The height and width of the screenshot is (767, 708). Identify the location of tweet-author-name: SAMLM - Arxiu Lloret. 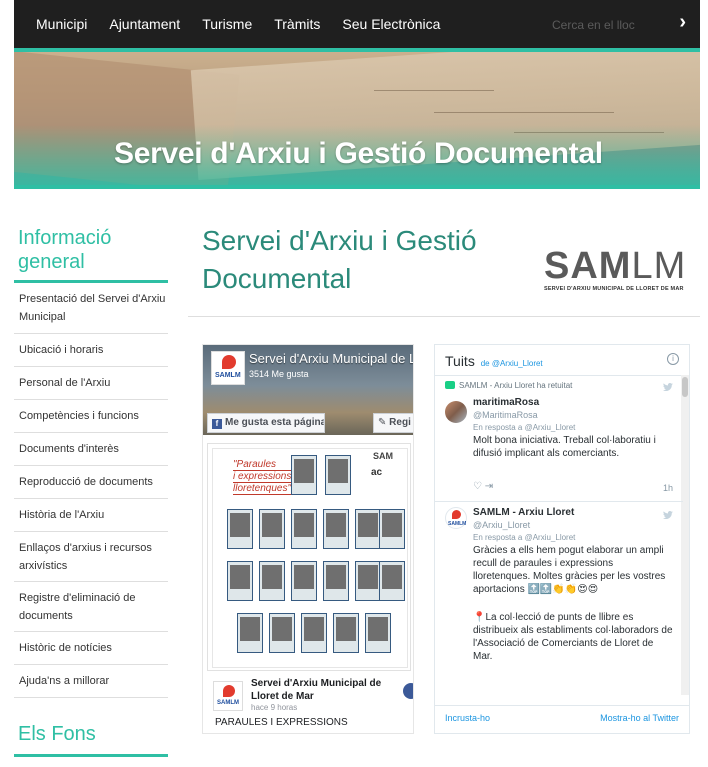
(523, 512).